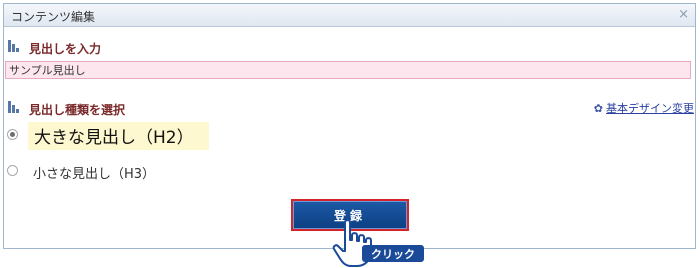 The image size is (700, 268). I want to click on dialog-titlebar: コンテンツ編集 ×, so click(349, 15).